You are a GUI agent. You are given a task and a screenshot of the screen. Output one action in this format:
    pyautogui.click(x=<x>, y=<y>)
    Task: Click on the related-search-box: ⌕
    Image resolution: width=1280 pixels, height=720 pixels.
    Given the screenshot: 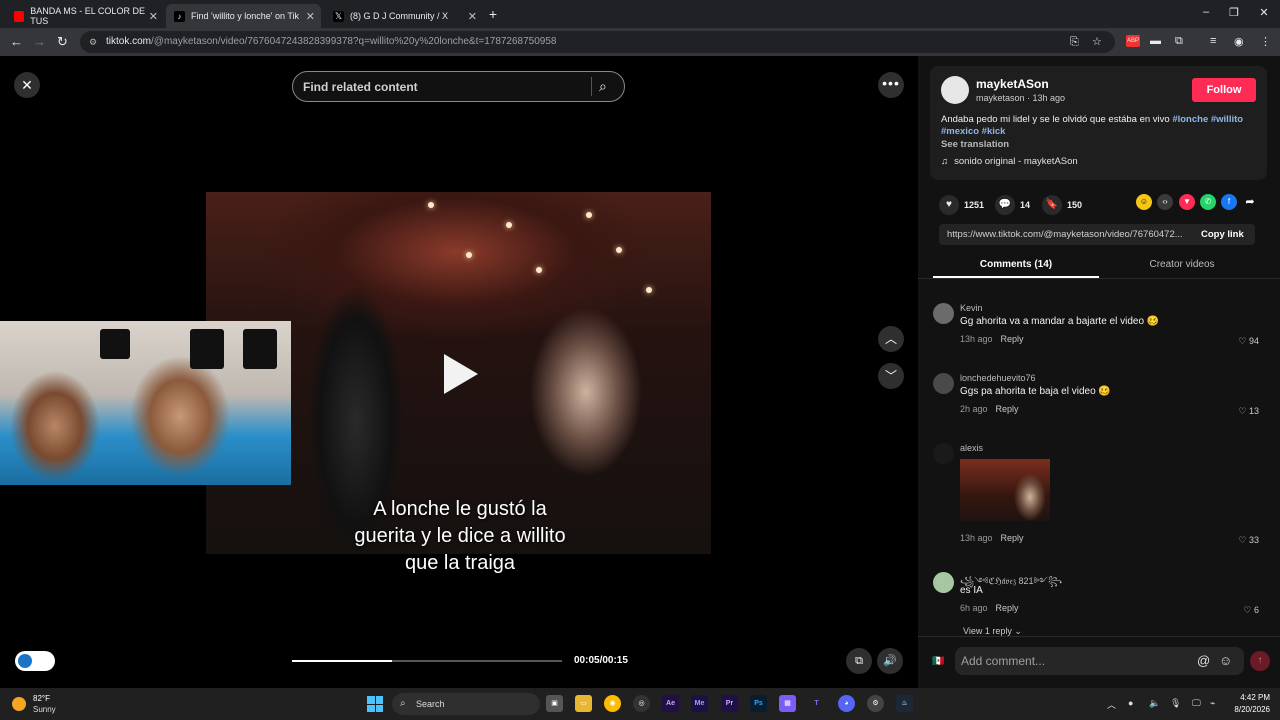 What is the action you would take?
    pyautogui.click(x=458, y=86)
    